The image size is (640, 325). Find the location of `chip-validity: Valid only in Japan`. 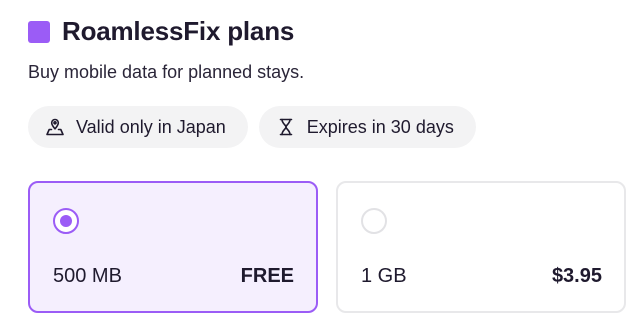

chip-validity: Valid only in Japan is located at coordinates (138, 127).